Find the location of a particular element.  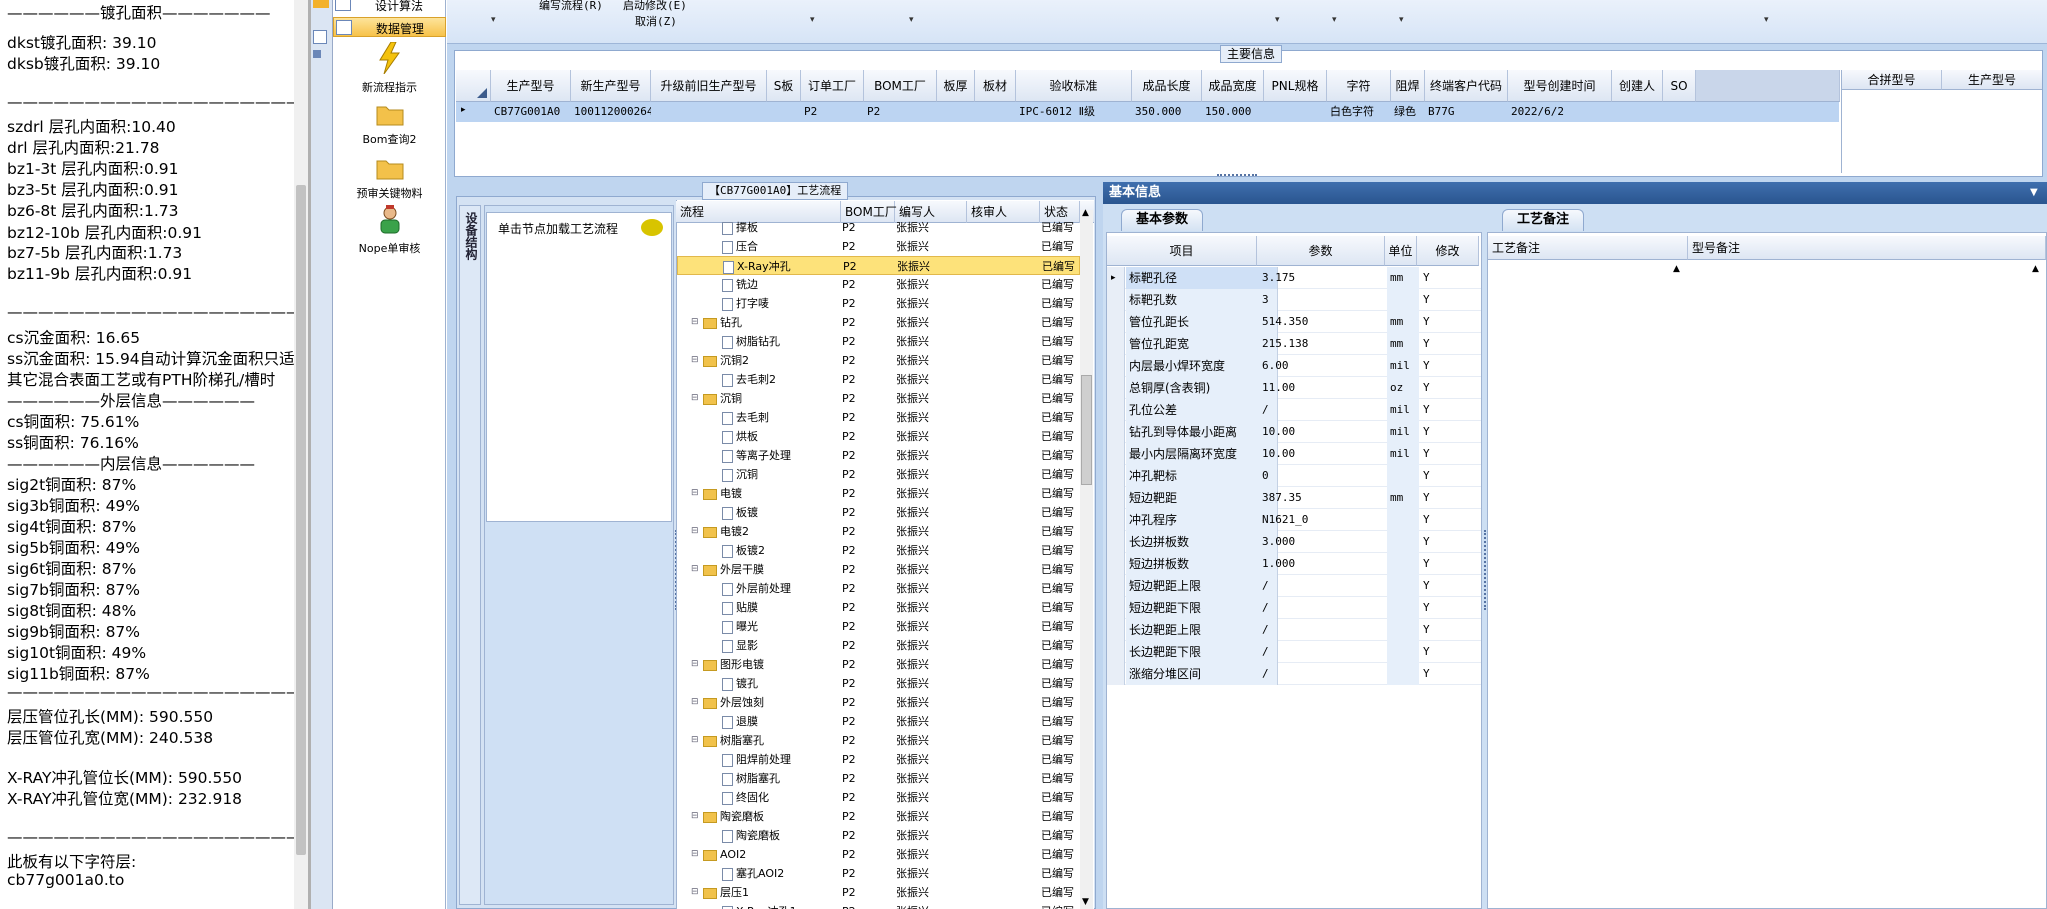

param-row: 长边靶距下限 / Y is located at coordinates (1294, 652).